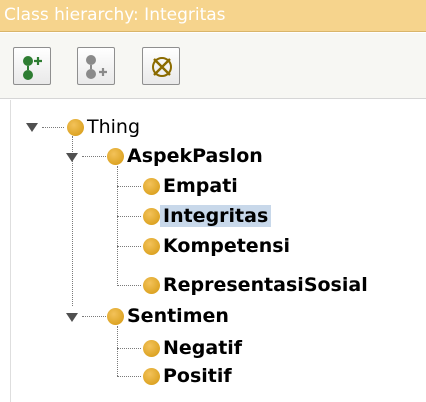 The image size is (426, 402). I want to click on tree-node-thing: Thing, so click(103, 127).